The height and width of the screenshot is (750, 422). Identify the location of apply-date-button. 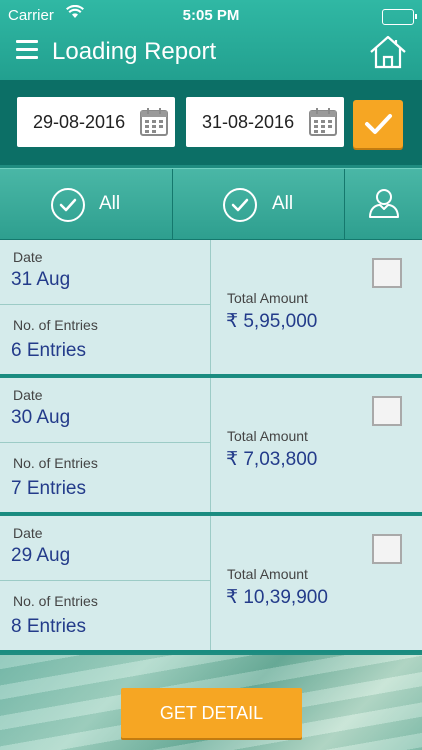
(378, 124).